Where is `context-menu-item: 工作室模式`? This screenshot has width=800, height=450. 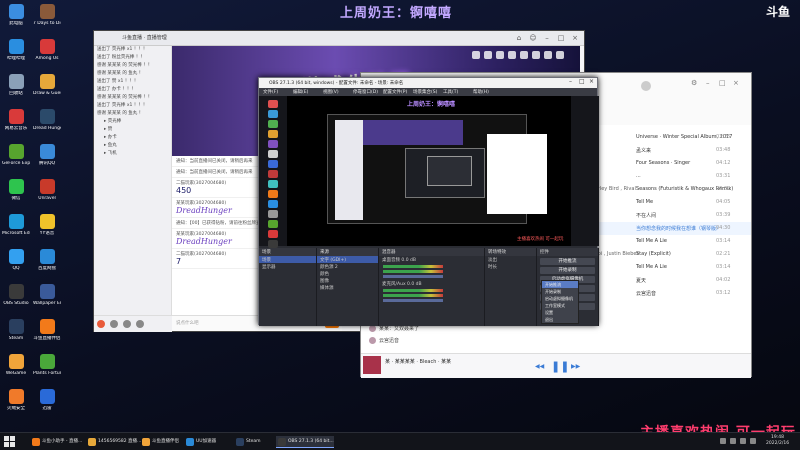
context-menu-item: 工作室模式 is located at coordinates (560, 305).